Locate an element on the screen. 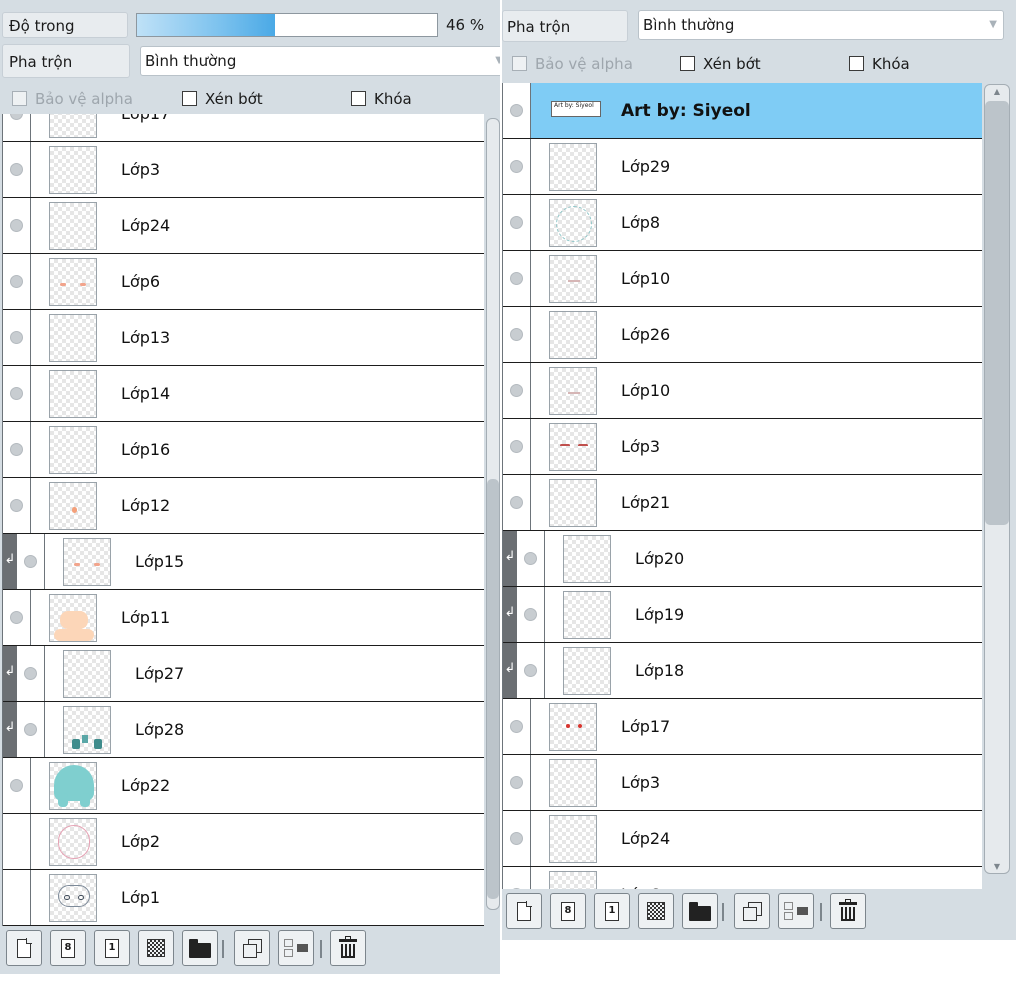 Image resolution: width=1024 pixels, height=990 pixels. thumb-paint is located at coordinates (97, 564).